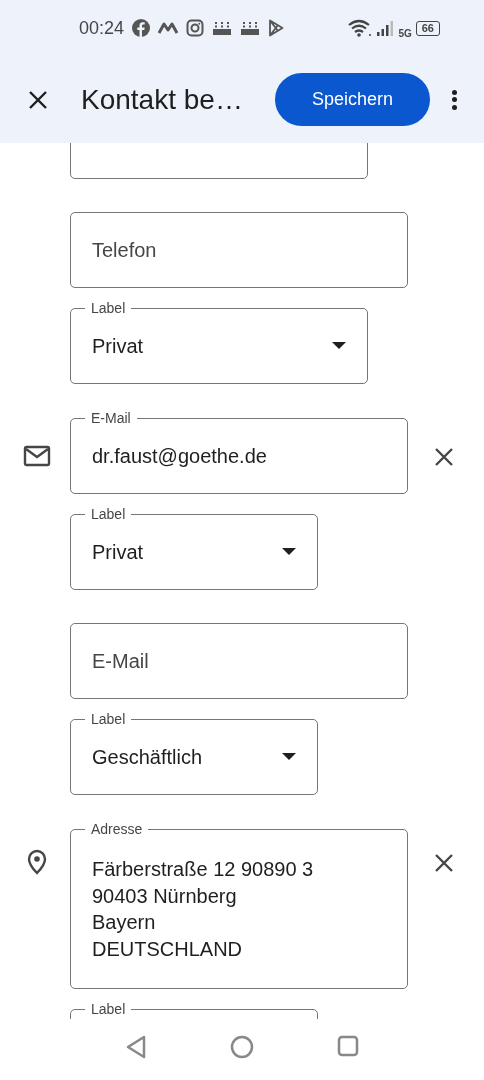 Image resolution: width=484 pixels, height=1080 pixels. Describe the element at coordinates (195, 28) in the screenshot. I see `camera-icon` at that location.